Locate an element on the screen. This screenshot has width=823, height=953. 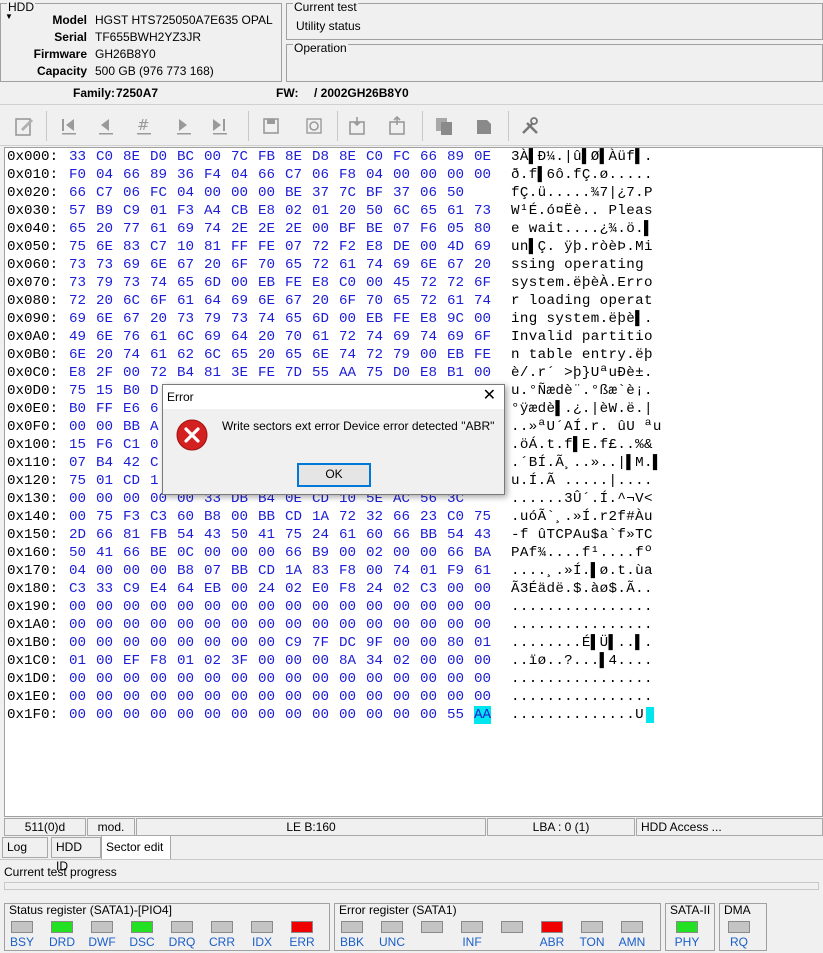
hex-byte: 66 is located at coordinates (104, 535).